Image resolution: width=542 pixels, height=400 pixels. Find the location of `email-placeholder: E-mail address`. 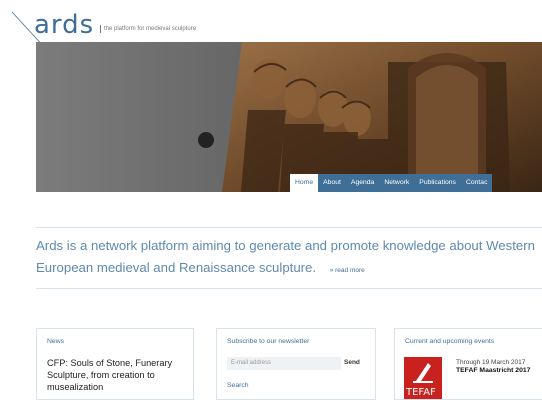

email-placeholder: E-mail address is located at coordinates (251, 363).